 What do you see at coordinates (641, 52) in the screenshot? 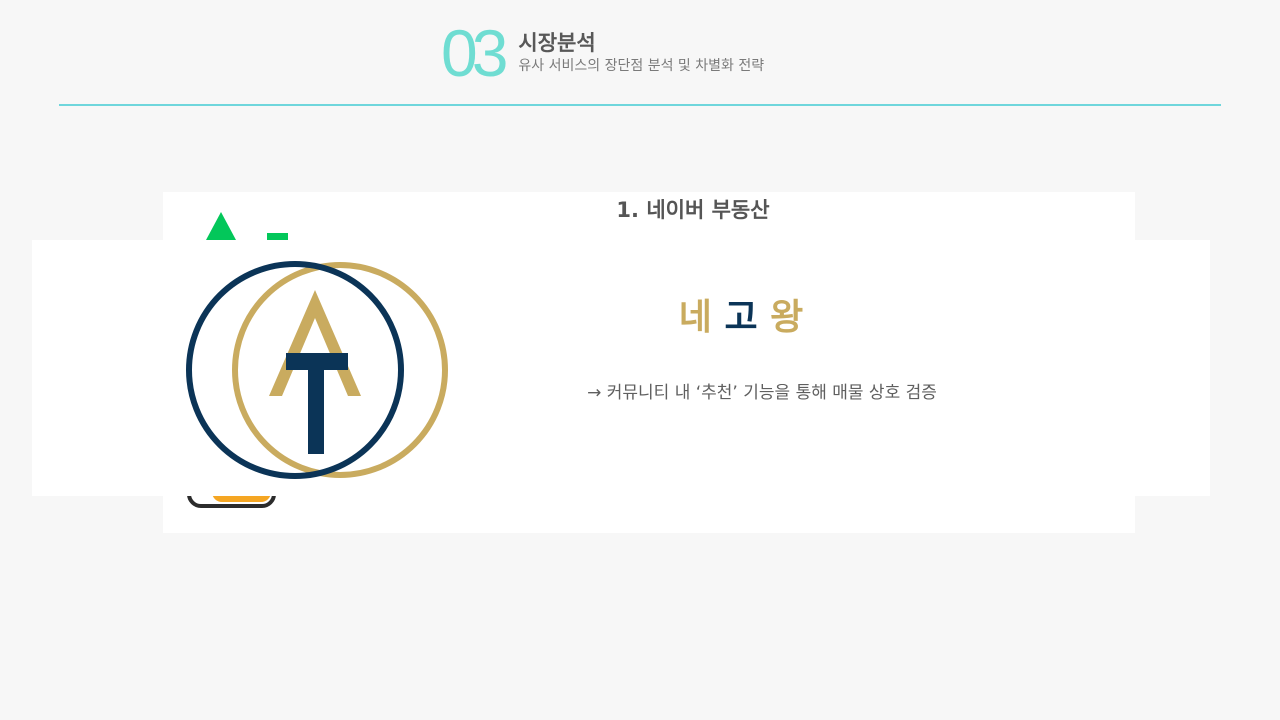
I see `section-heading: 시장분석 유사 서비스의 장단점 분석 및 차별화 전략` at bounding box center [641, 52].